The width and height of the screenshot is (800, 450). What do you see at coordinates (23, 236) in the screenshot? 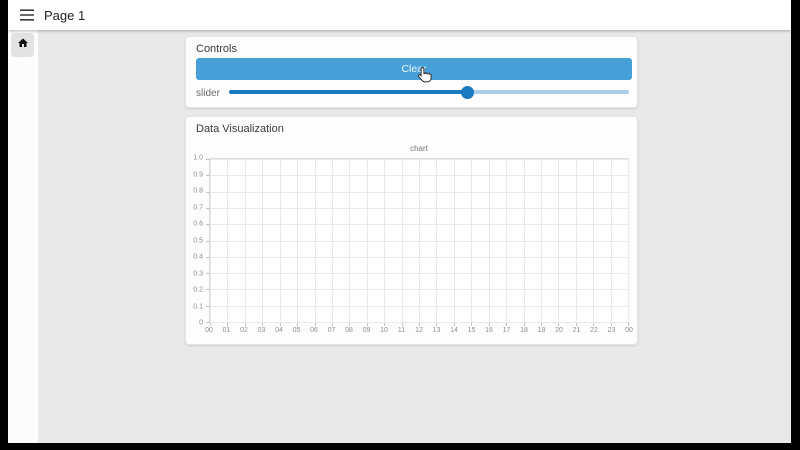
I see `sidebar` at bounding box center [23, 236].